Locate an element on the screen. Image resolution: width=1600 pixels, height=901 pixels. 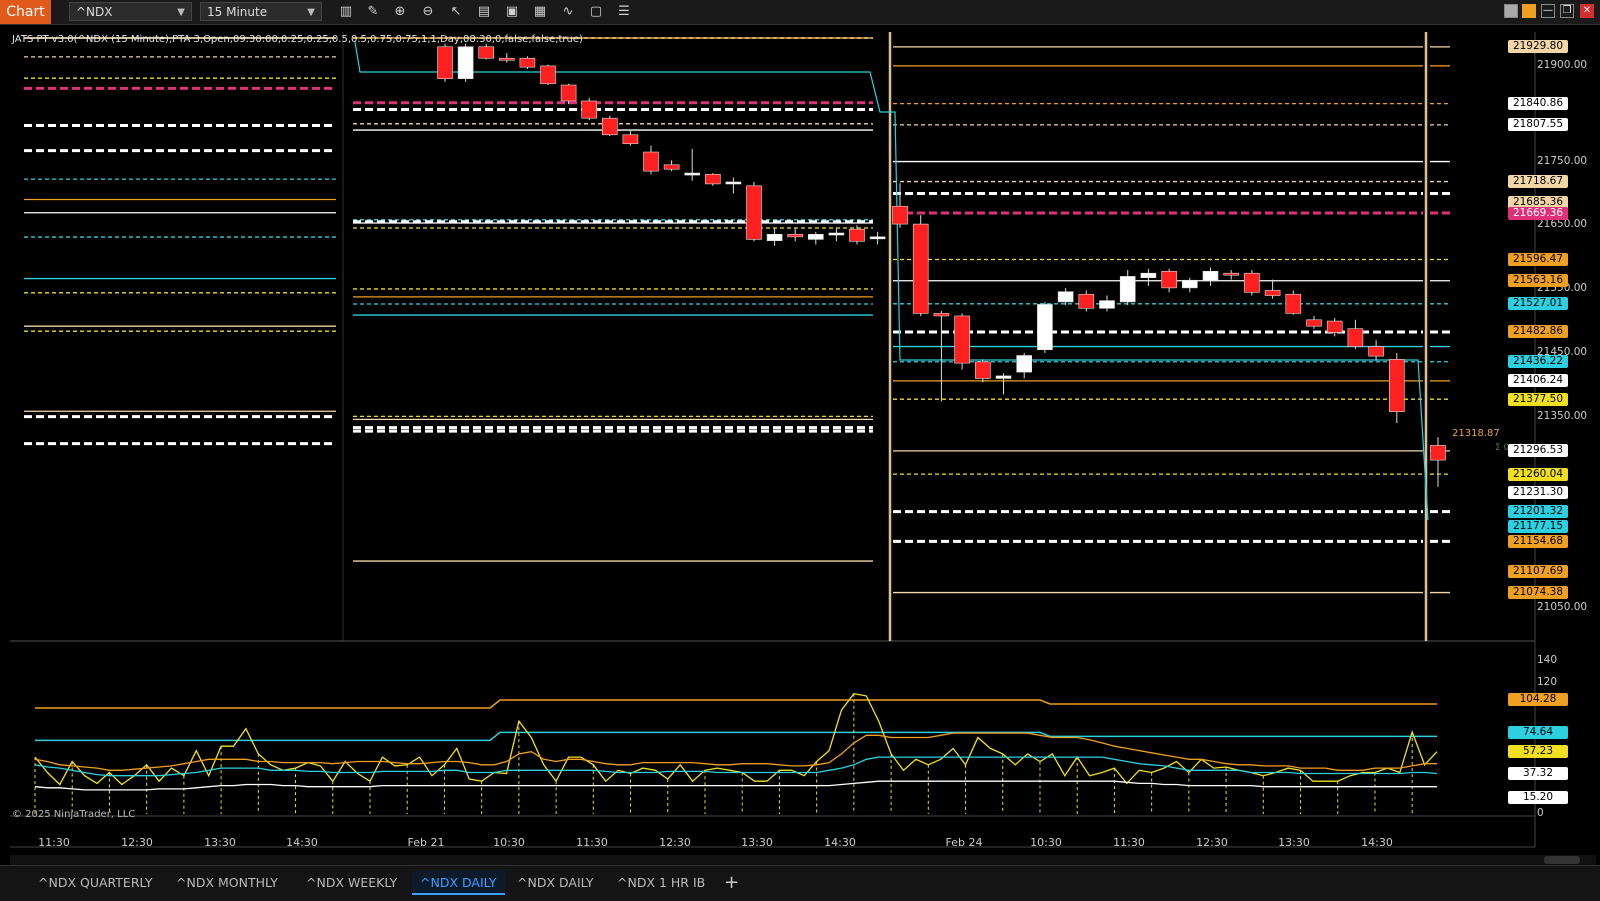
price-level-badge: 21669.36 is located at coordinates (1538, 213).